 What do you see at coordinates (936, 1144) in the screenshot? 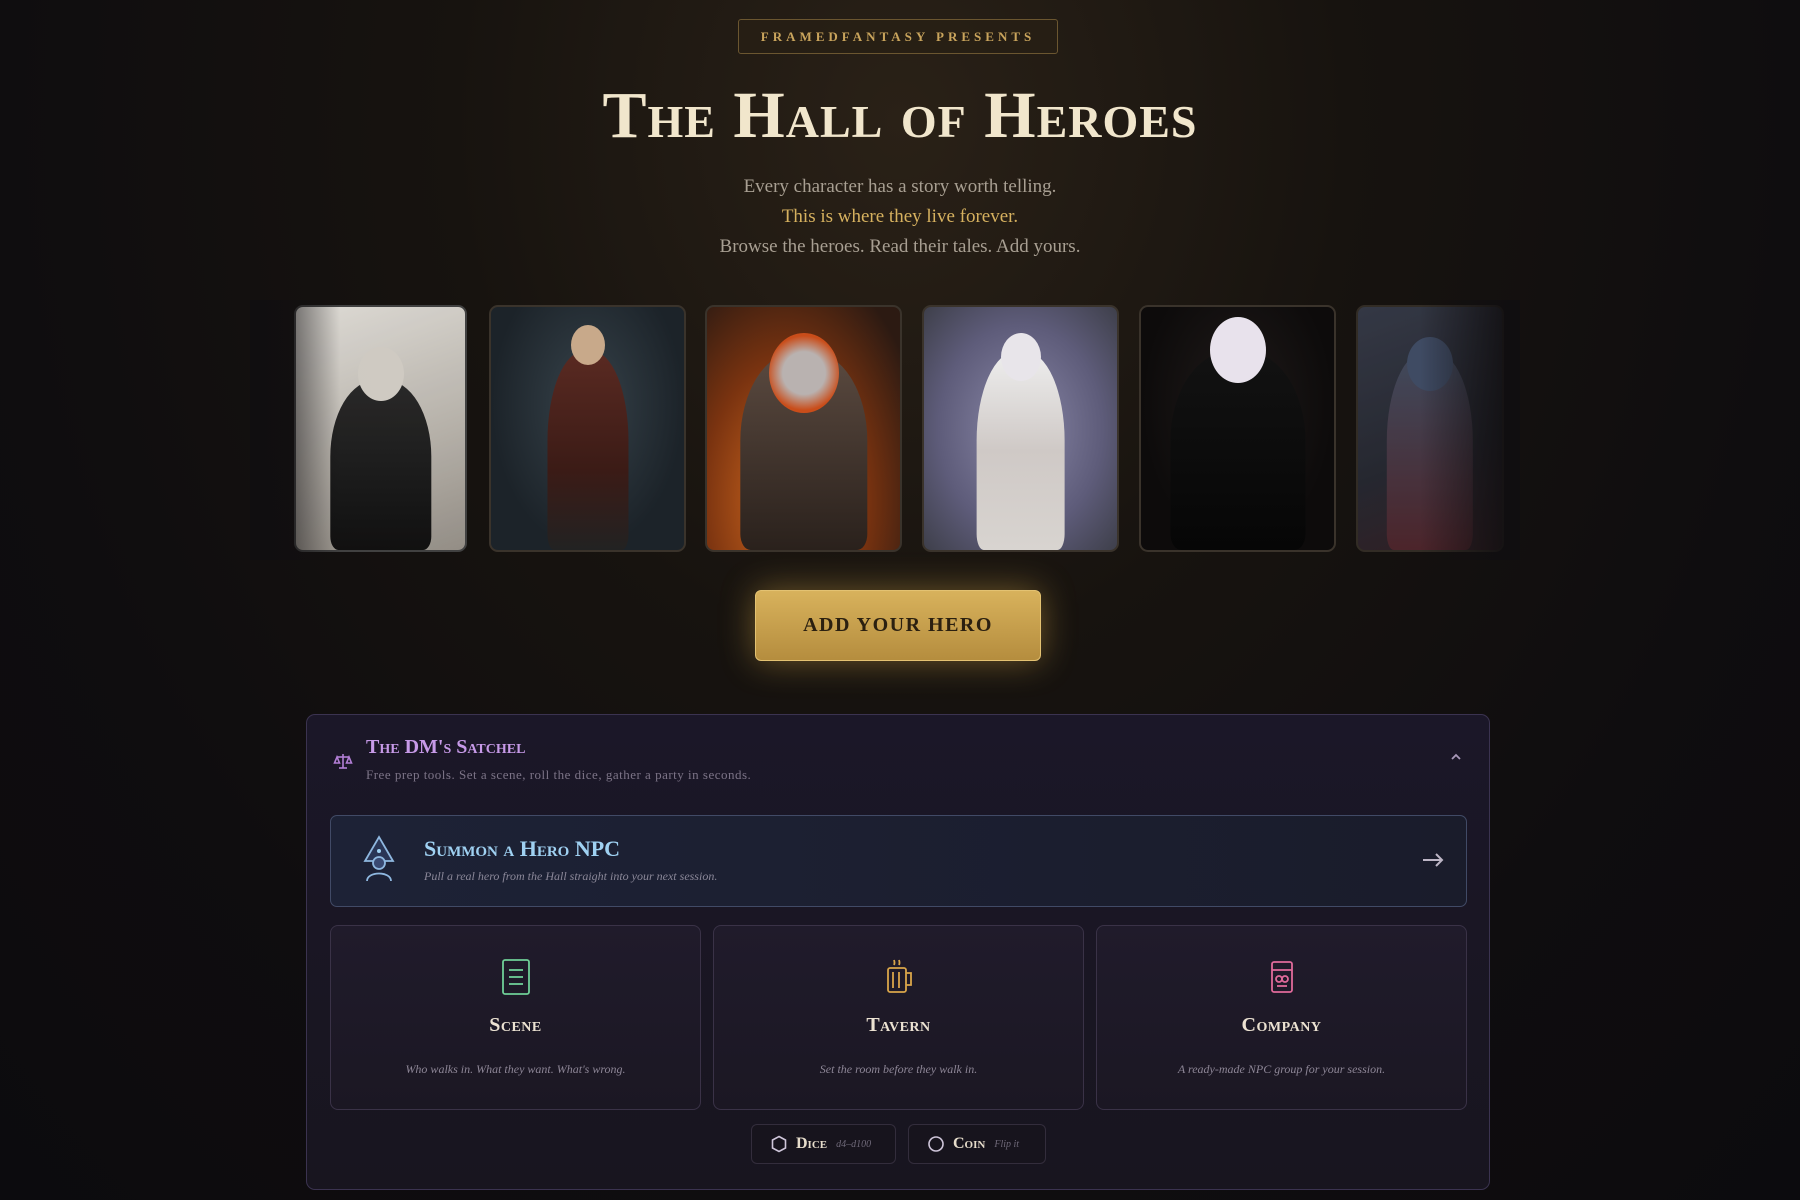
I see `circle-icon` at bounding box center [936, 1144].